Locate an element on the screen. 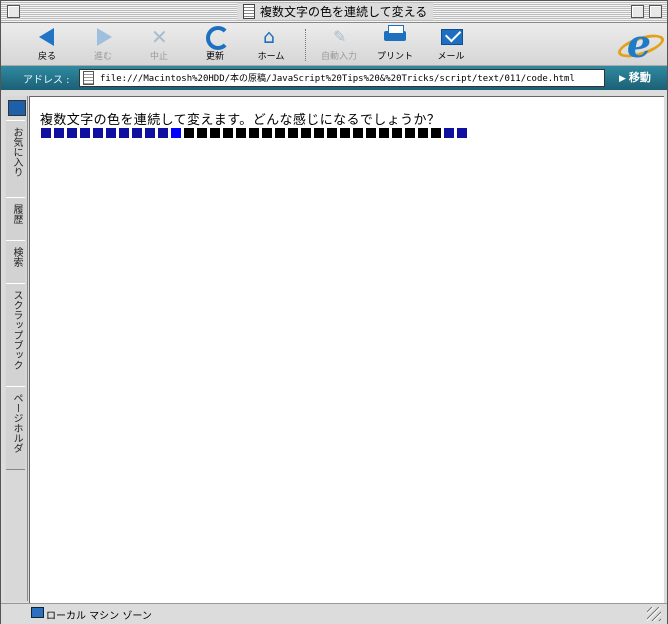 This screenshot has width=668, height=624. sidebar-tab-page-holder: ページホルダ is located at coordinates (15, 428).